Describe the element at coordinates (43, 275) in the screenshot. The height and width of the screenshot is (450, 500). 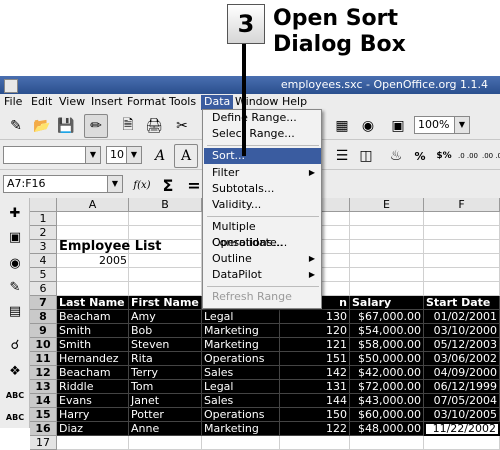
I see `row-header: 5` at that location.